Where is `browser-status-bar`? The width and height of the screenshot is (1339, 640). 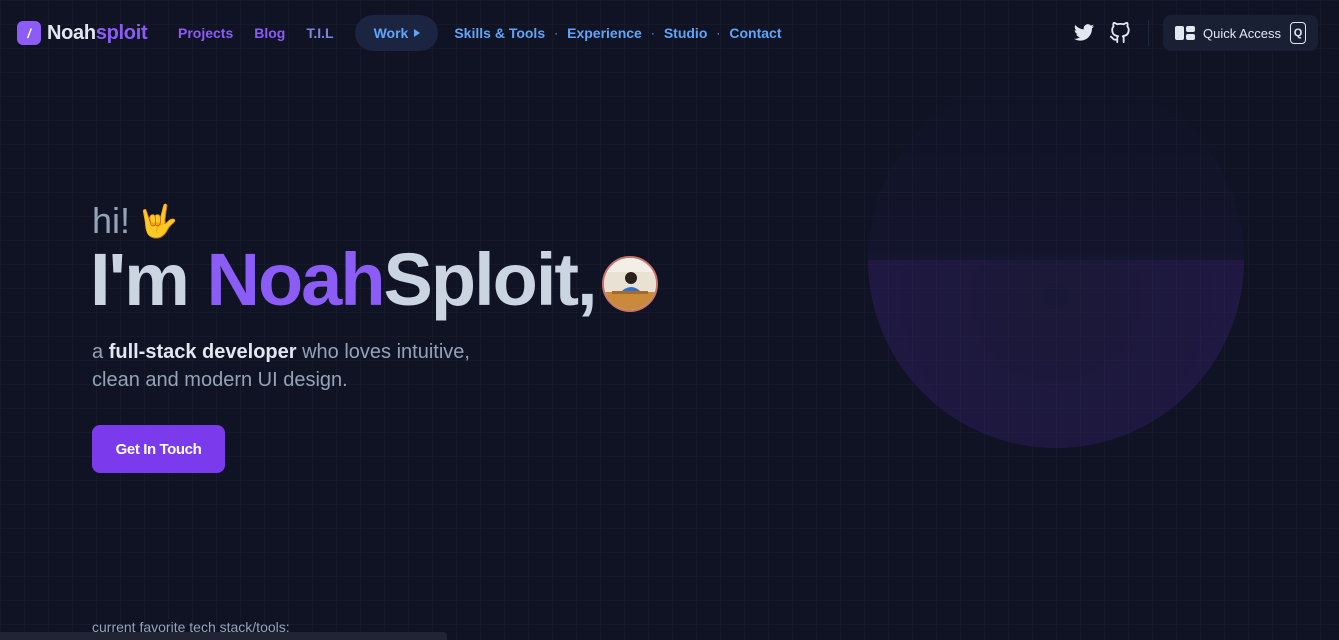
browser-status-bar is located at coordinates (223, 636).